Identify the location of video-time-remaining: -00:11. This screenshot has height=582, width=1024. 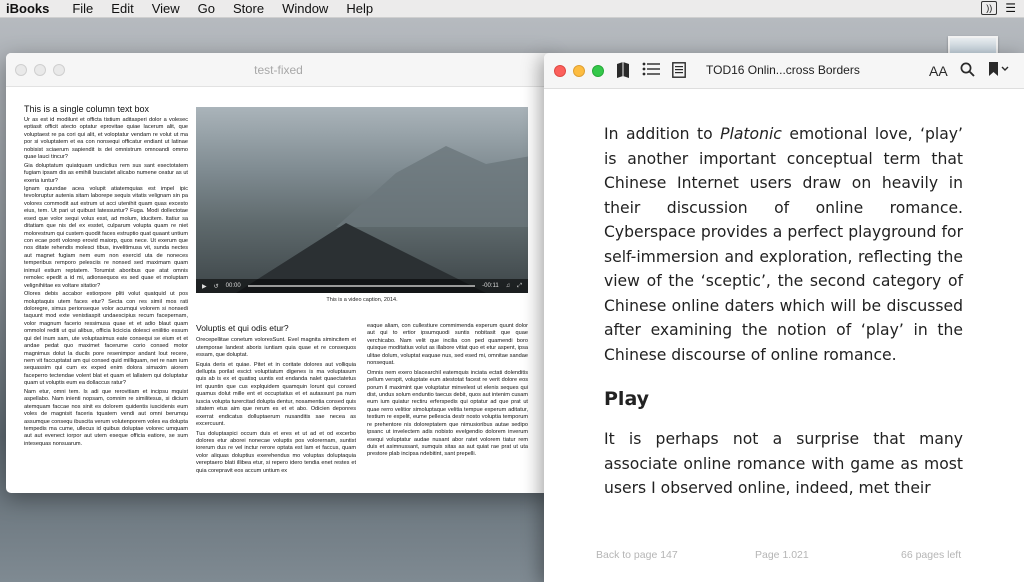
(490, 286).